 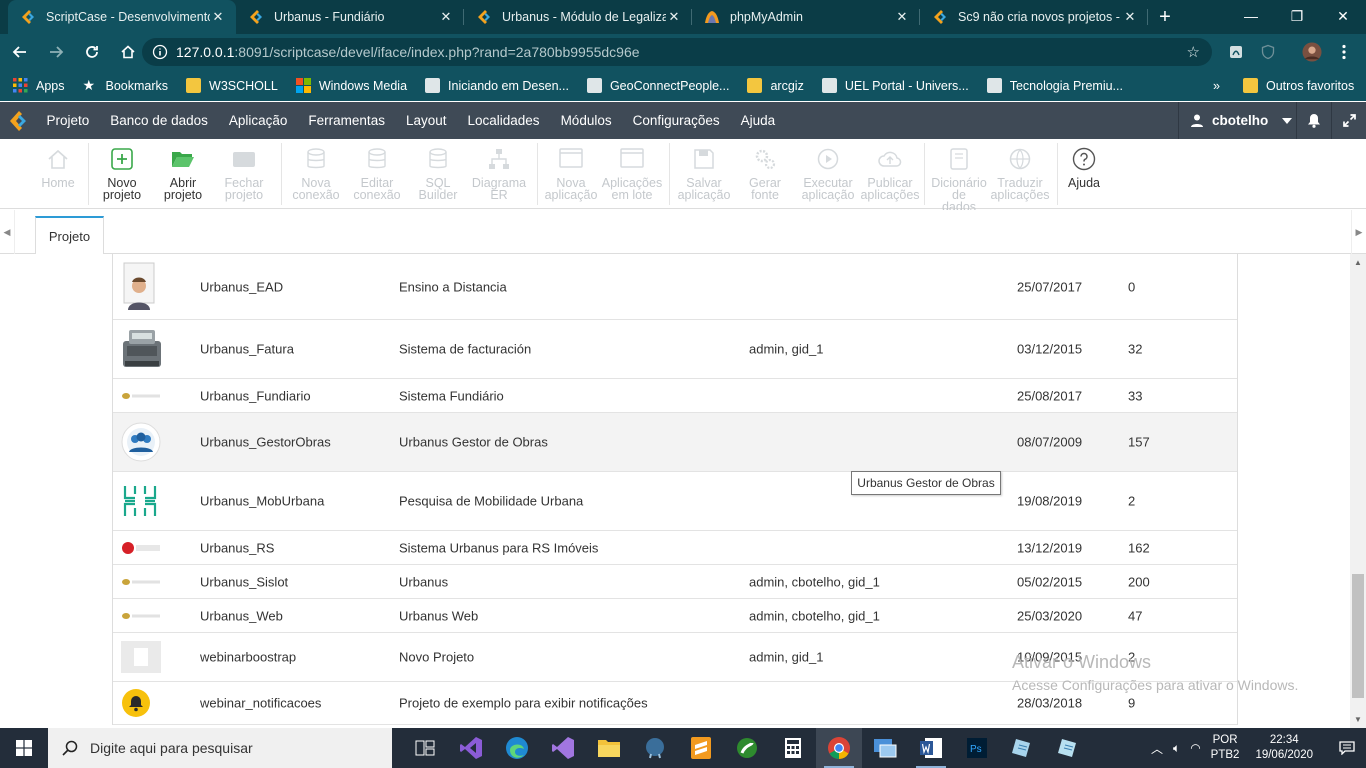 I want to click on toolbar-button-home: Home, so click(x=58, y=168).